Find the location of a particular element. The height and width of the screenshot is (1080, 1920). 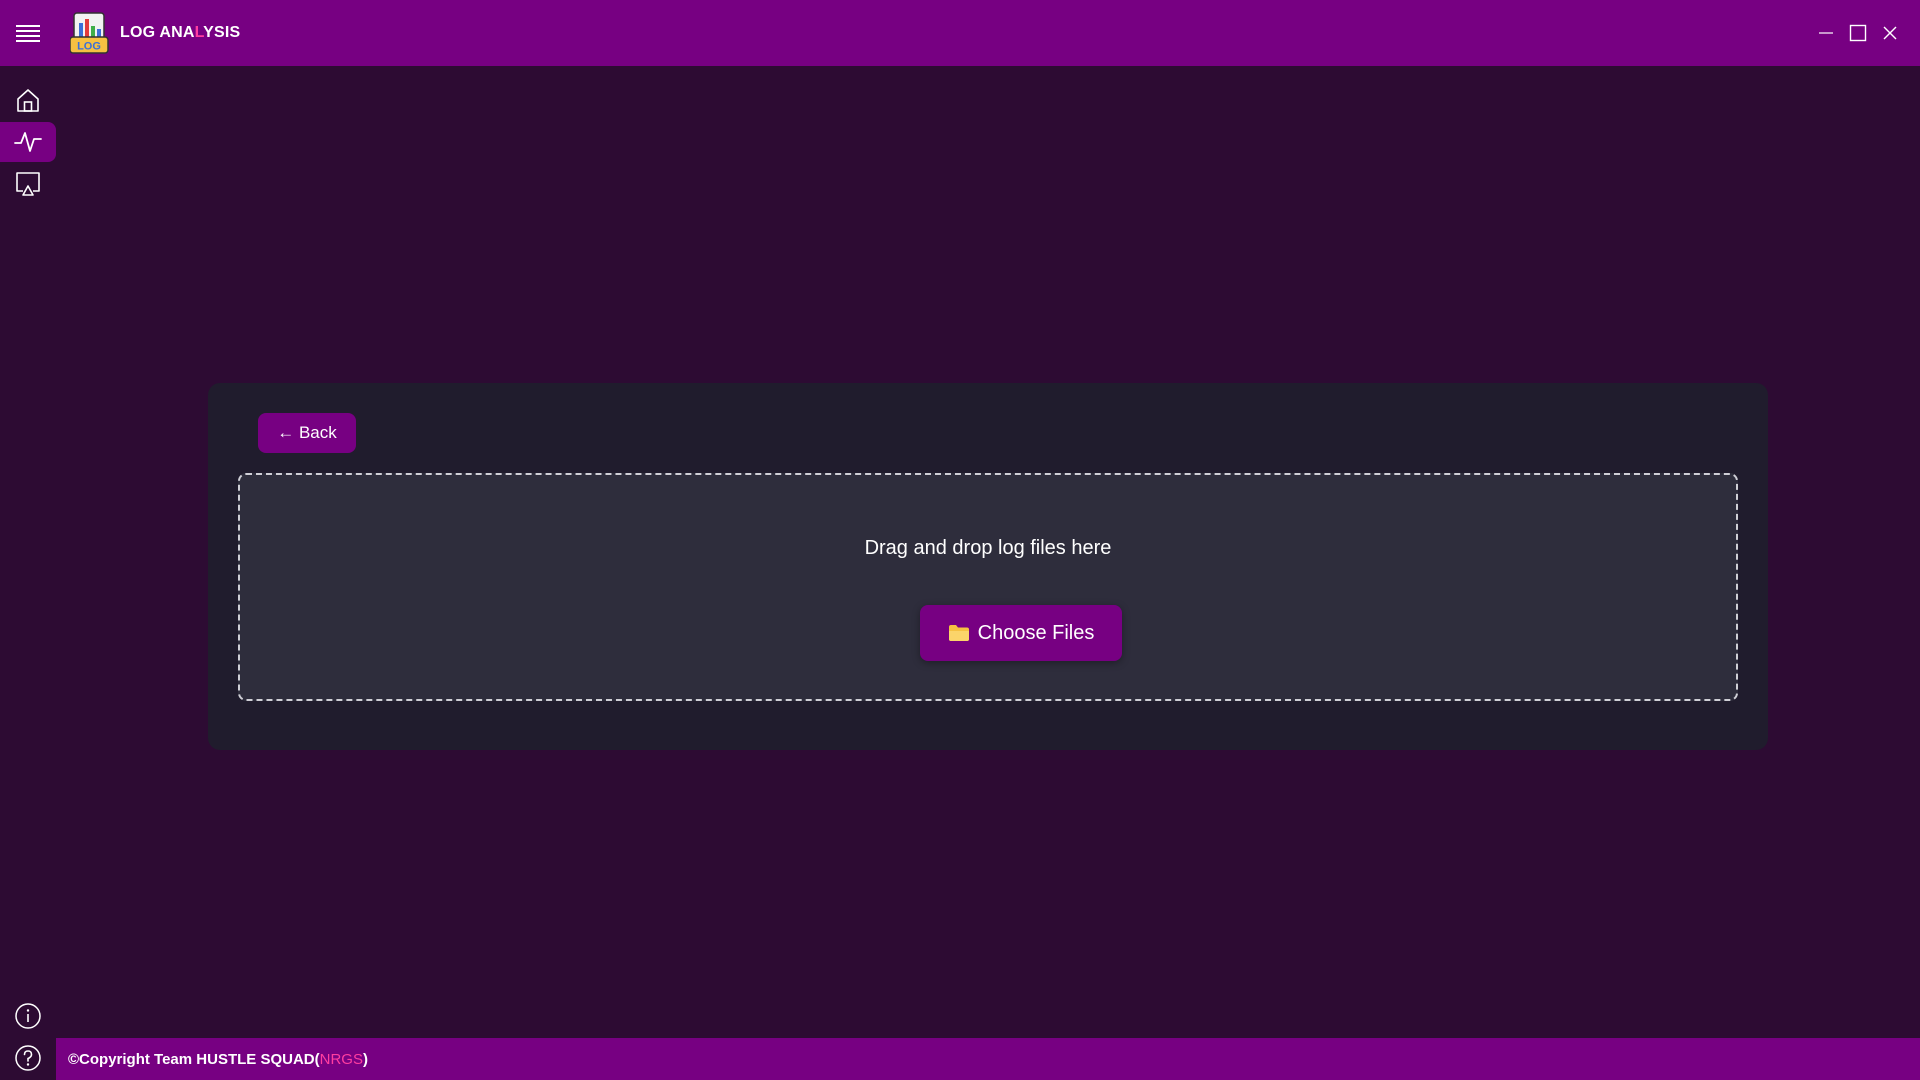

title-bar: LOG LOG ANALYSIS is located at coordinates (960, 33).